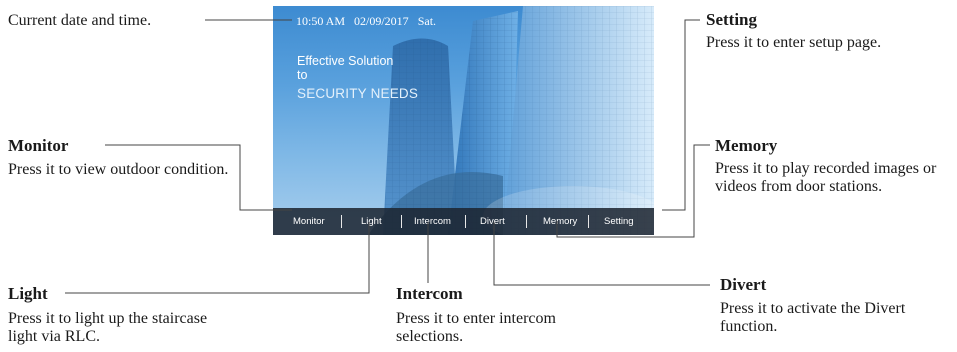 This screenshot has width=957, height=352. I want to click on callout-intercom-title: Intercom, so click(429, 293).